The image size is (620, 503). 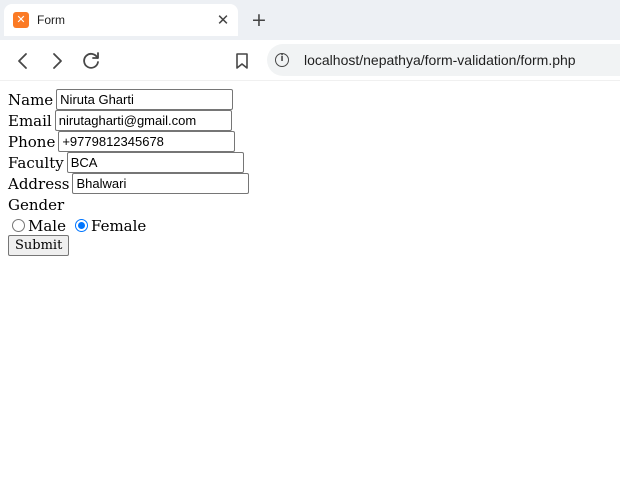 What do you see at coordinates (242, 61) in the screenshot?
I see `bookmark-icon` at bounding box center [242, 61].